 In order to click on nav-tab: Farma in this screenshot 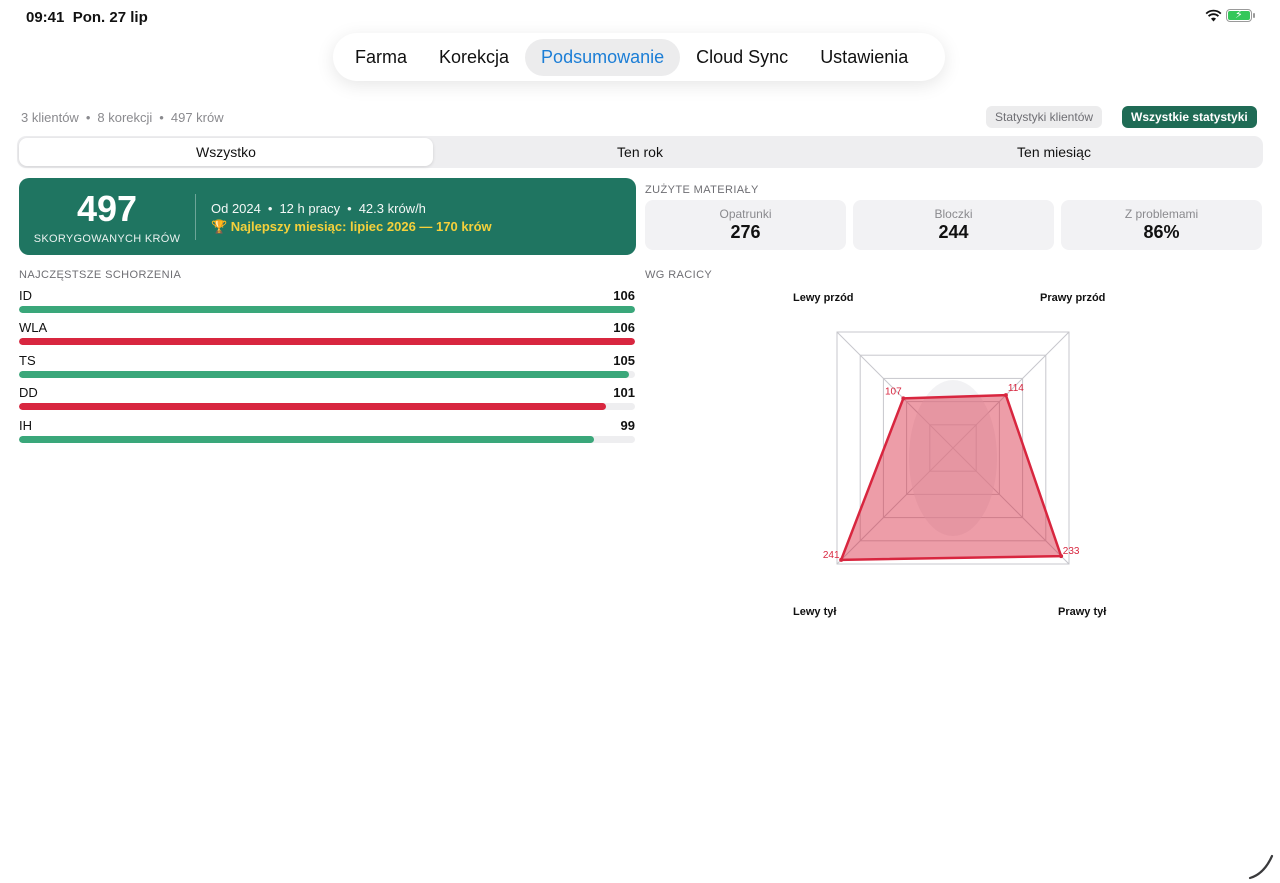, I will do `click(381, 57)`.